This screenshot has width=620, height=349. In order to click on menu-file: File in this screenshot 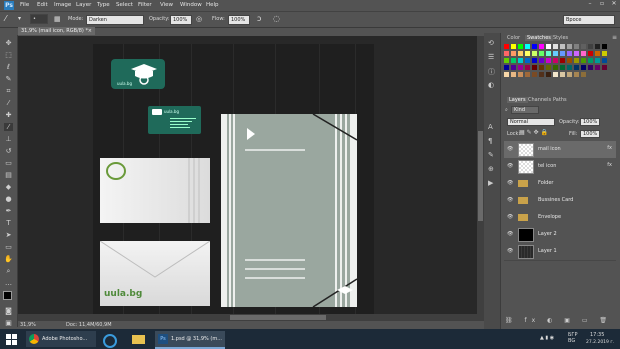, I will do `click(24, 5)`.